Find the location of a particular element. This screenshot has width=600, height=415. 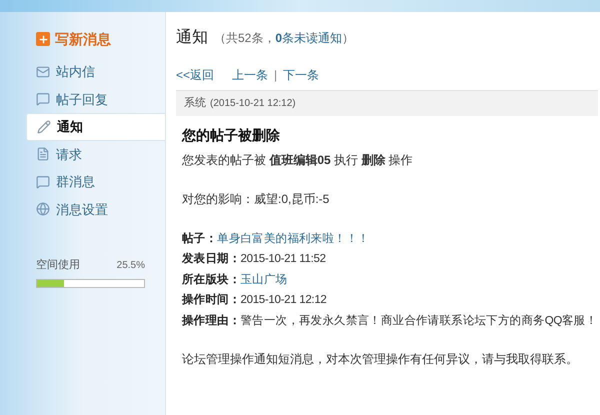

storage-label: 空间使用 is located at coordinates (58, 265).